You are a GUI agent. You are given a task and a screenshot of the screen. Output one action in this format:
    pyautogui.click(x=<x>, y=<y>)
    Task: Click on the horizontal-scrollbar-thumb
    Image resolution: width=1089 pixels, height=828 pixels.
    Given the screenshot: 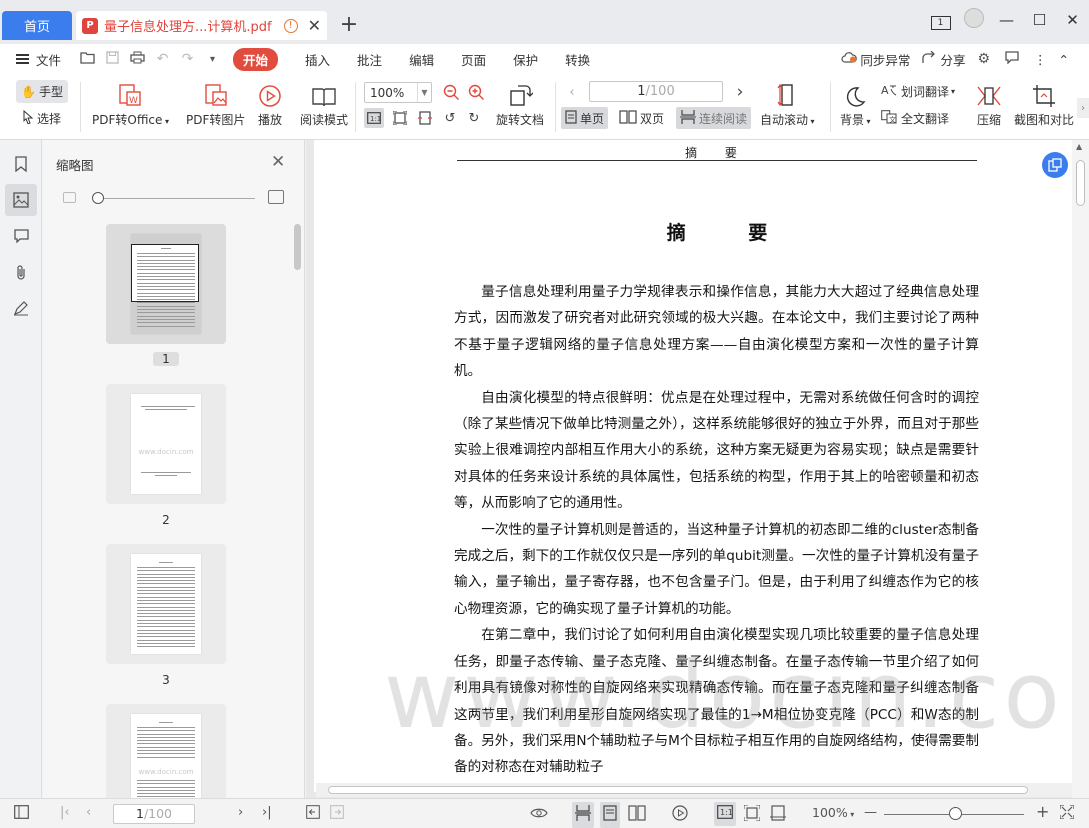 What is the action you would take?
    pyautogui.click(x=678, y=790)
    